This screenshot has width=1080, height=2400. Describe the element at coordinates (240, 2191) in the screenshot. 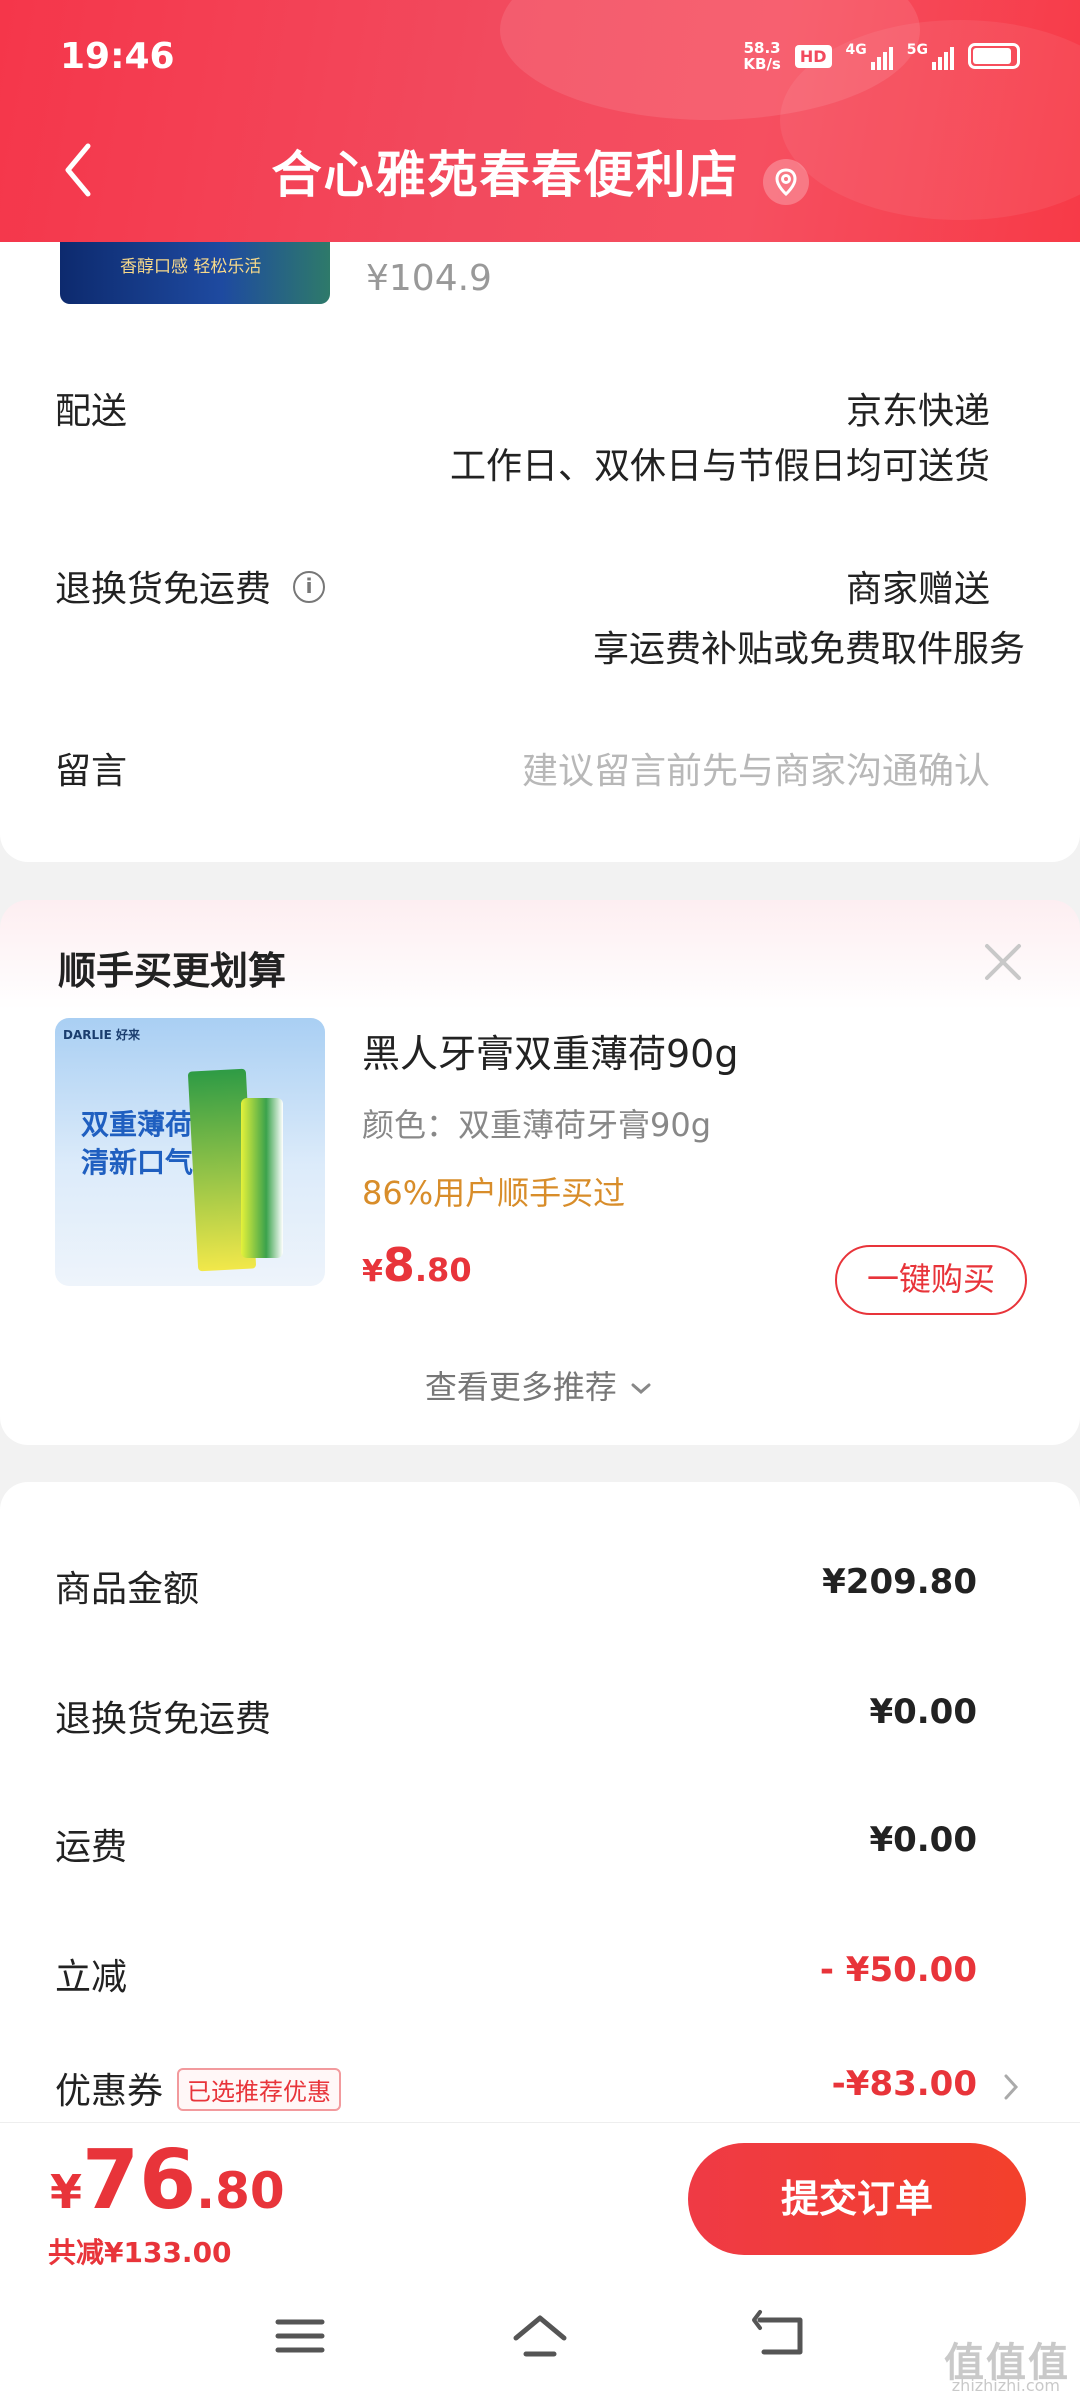

I see `total-decimal: .80` at that location.